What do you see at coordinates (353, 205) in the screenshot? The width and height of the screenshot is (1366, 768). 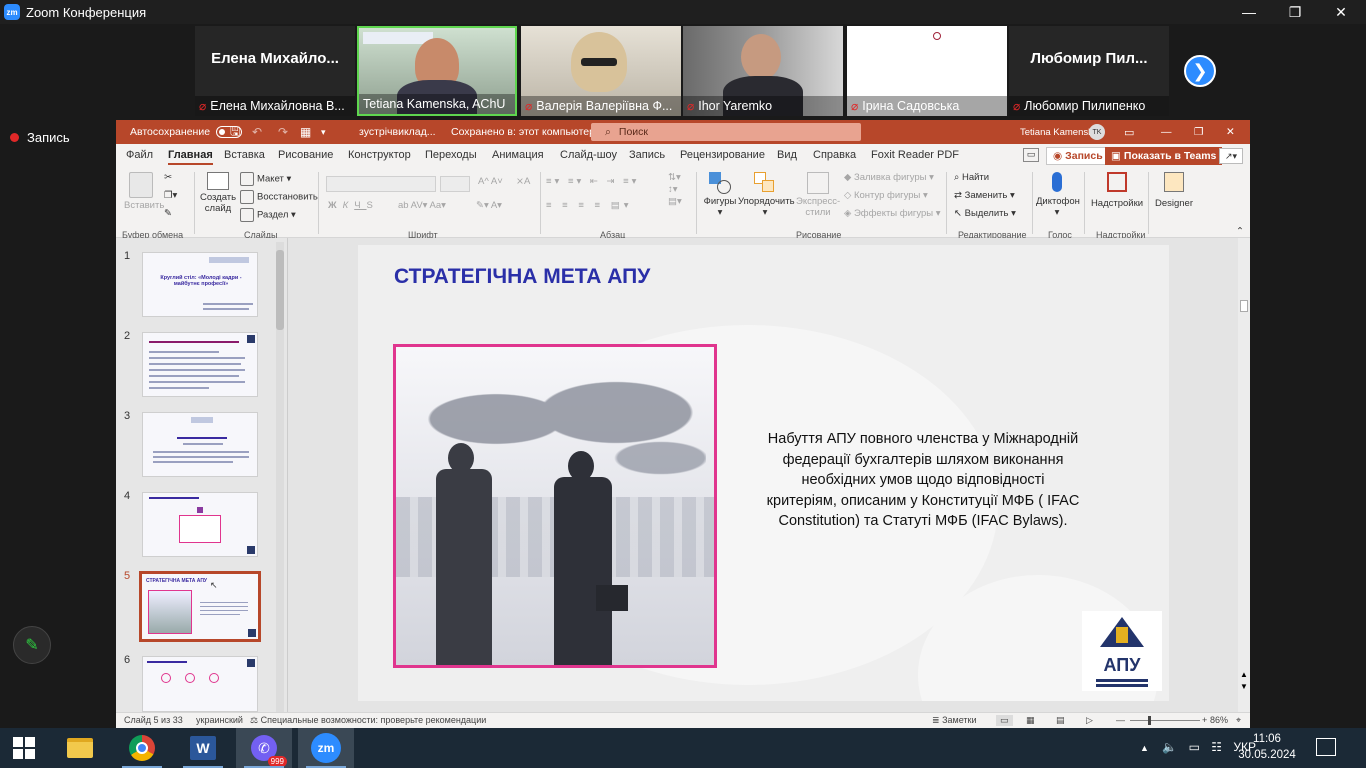 I see `font-style-buttons: ЖКЧS` at bounding box center [353, 205].